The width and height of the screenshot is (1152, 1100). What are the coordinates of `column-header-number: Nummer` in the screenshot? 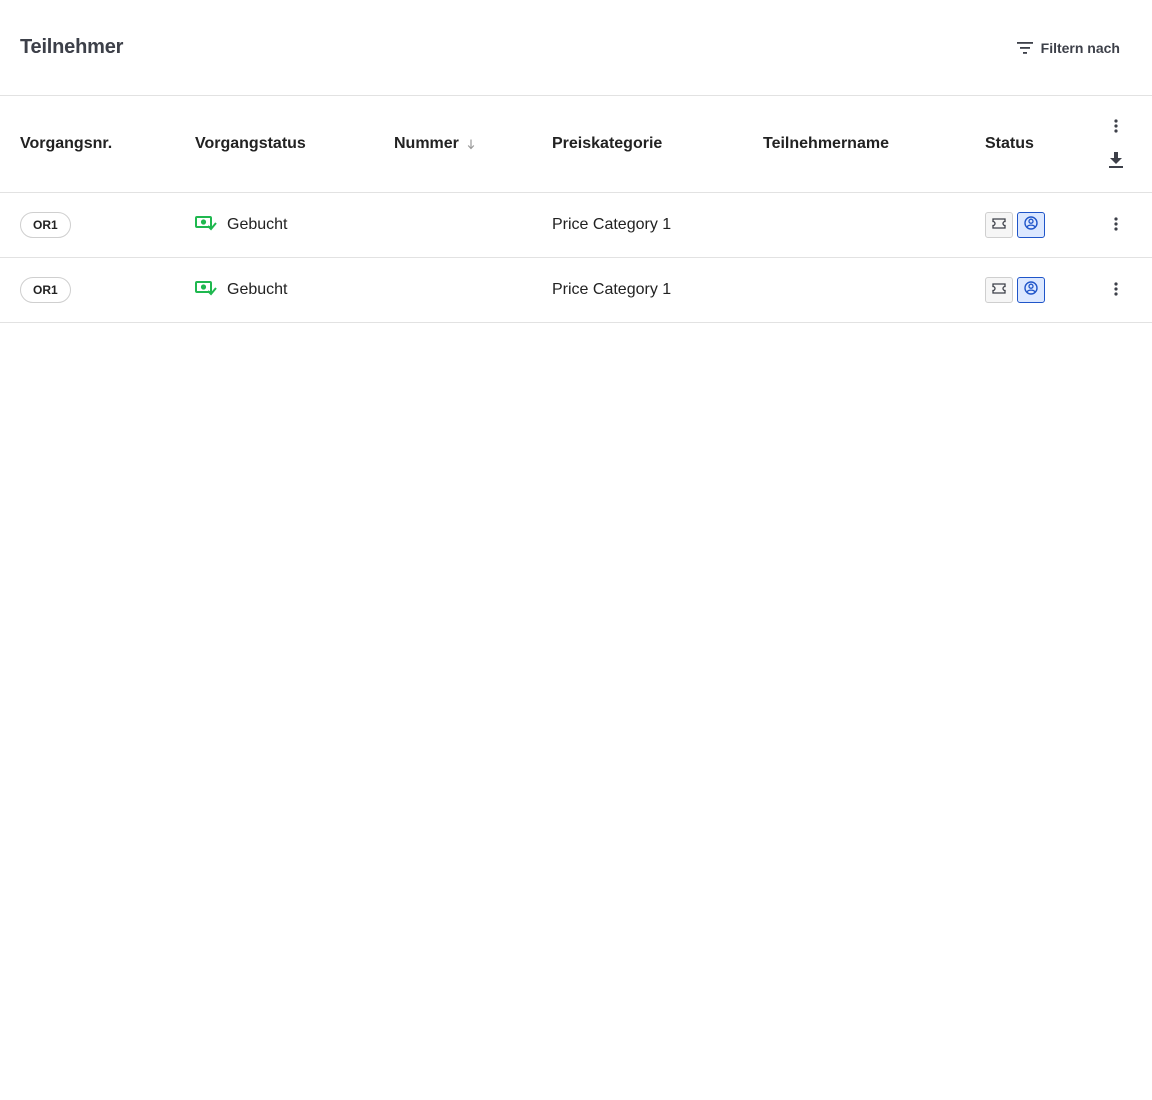 It's located at (434, 144).